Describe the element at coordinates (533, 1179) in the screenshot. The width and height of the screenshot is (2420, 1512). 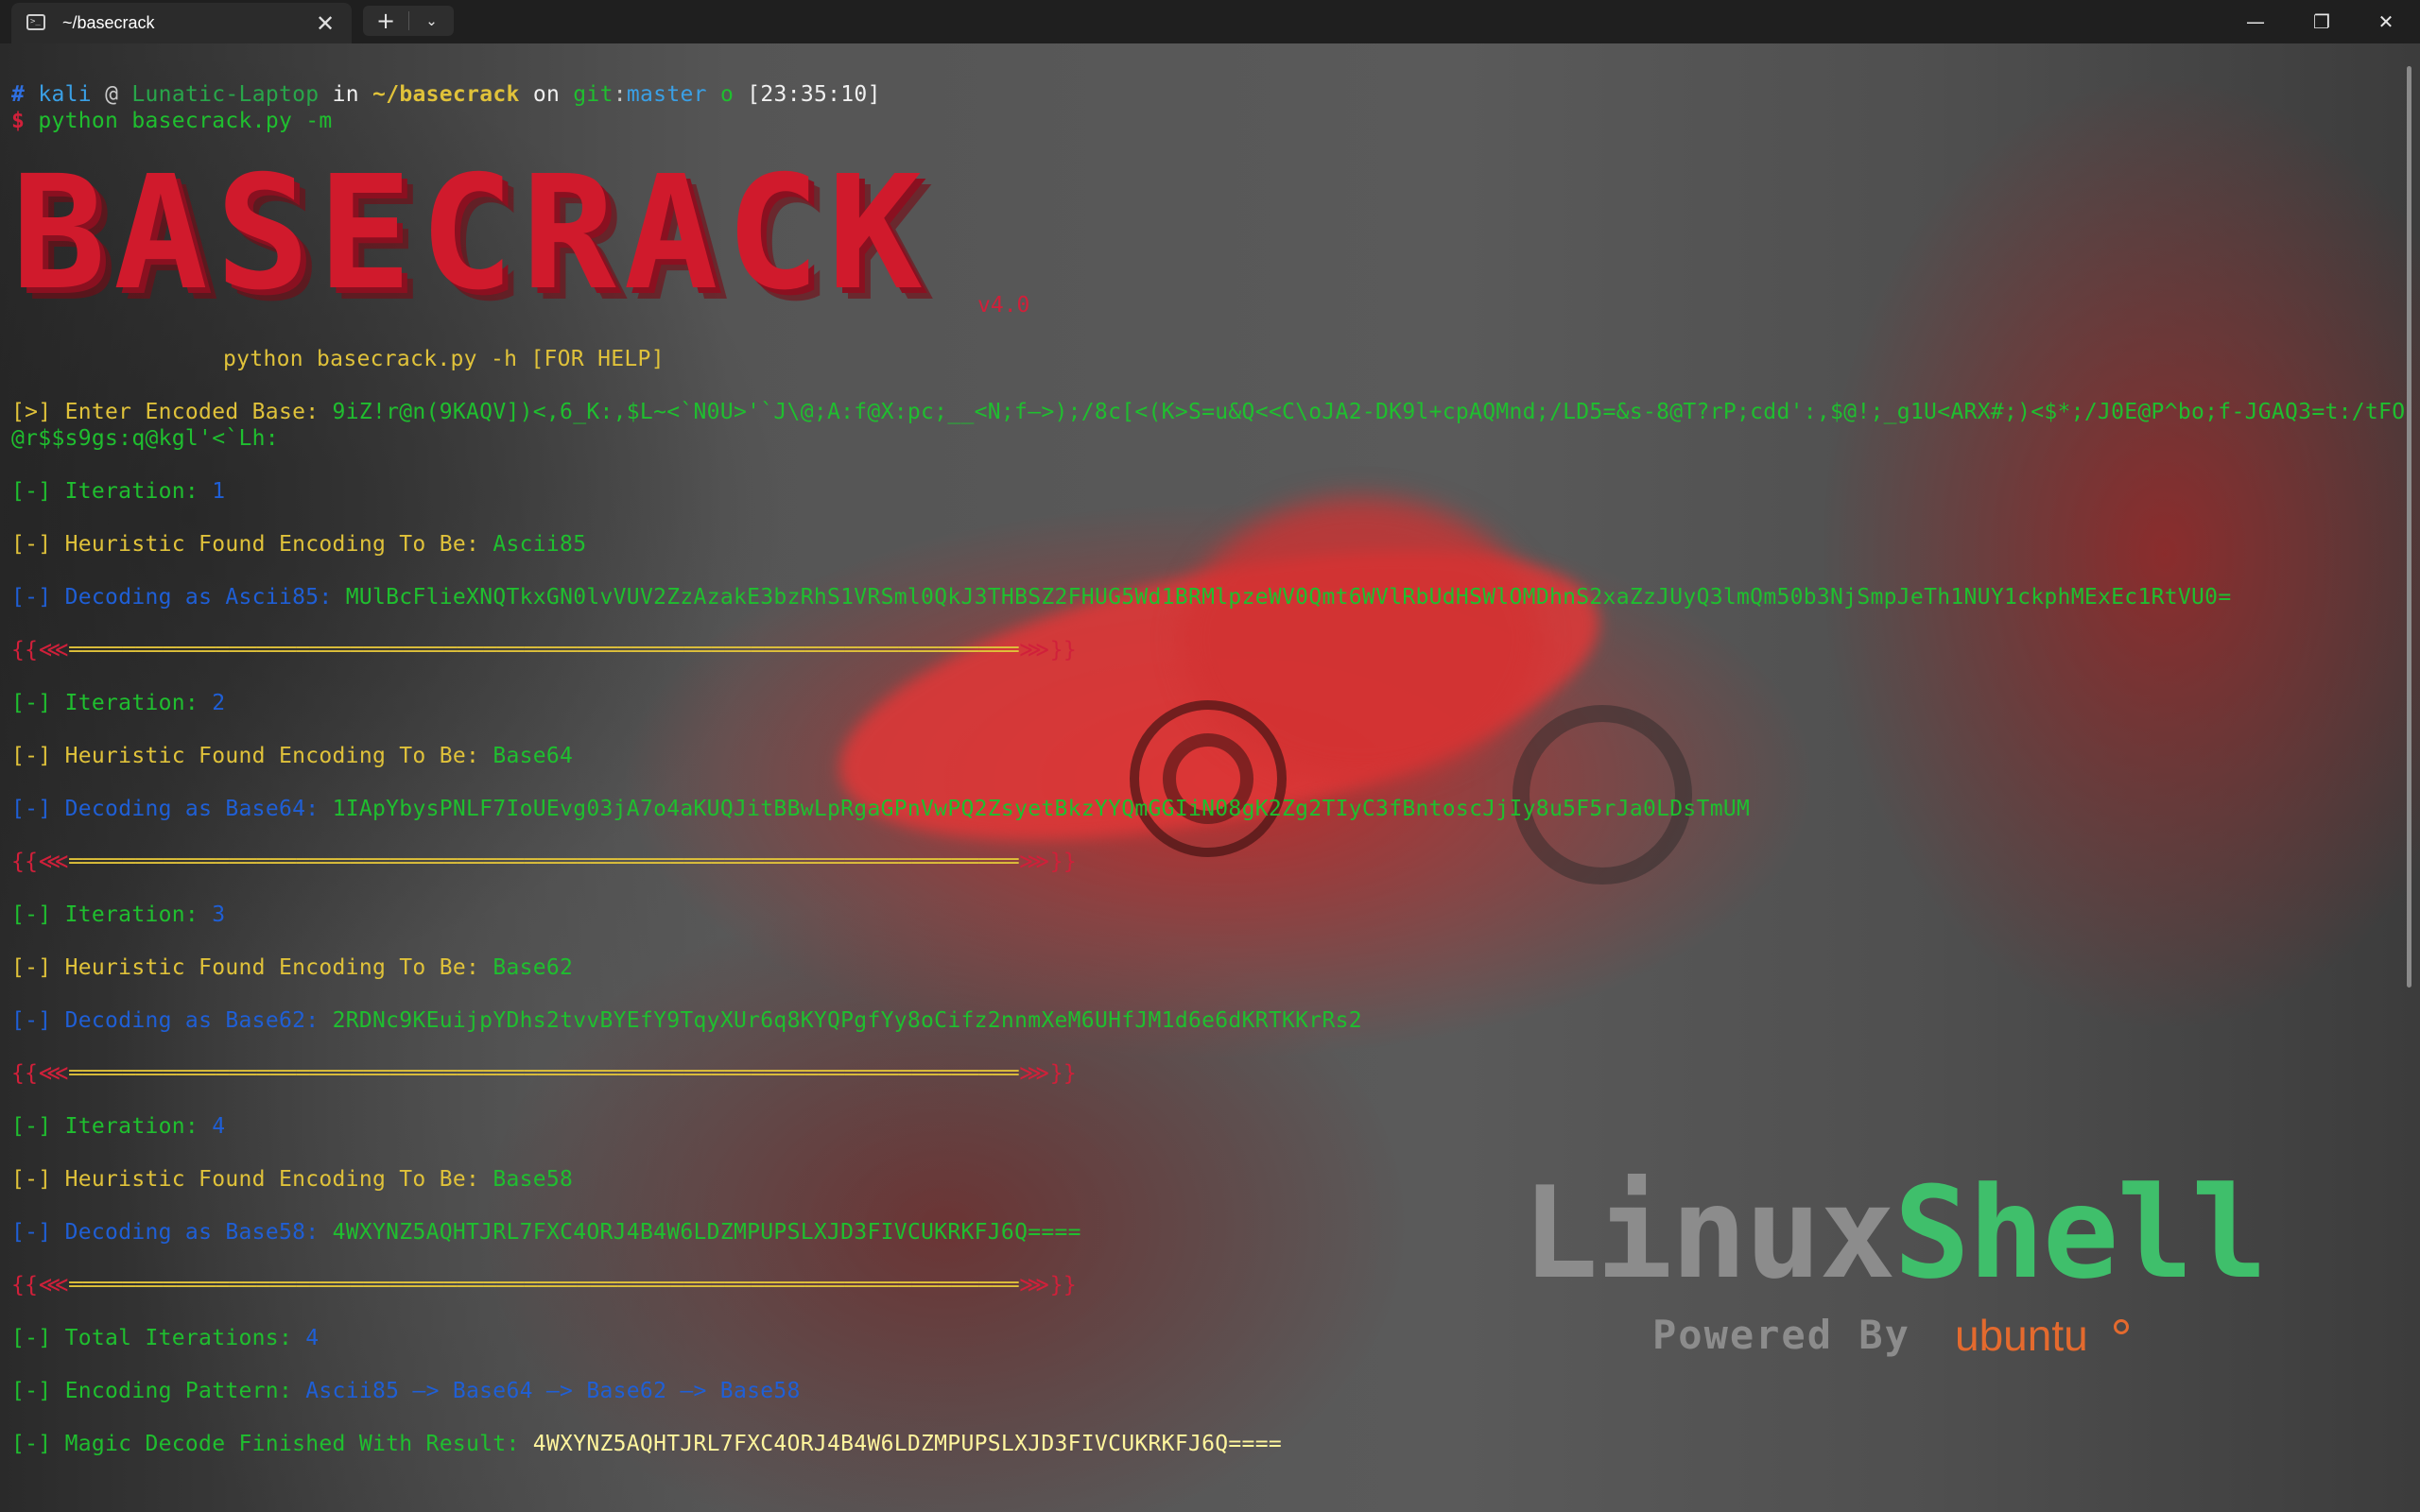
I see `heuristic-value: Base58` at that location.